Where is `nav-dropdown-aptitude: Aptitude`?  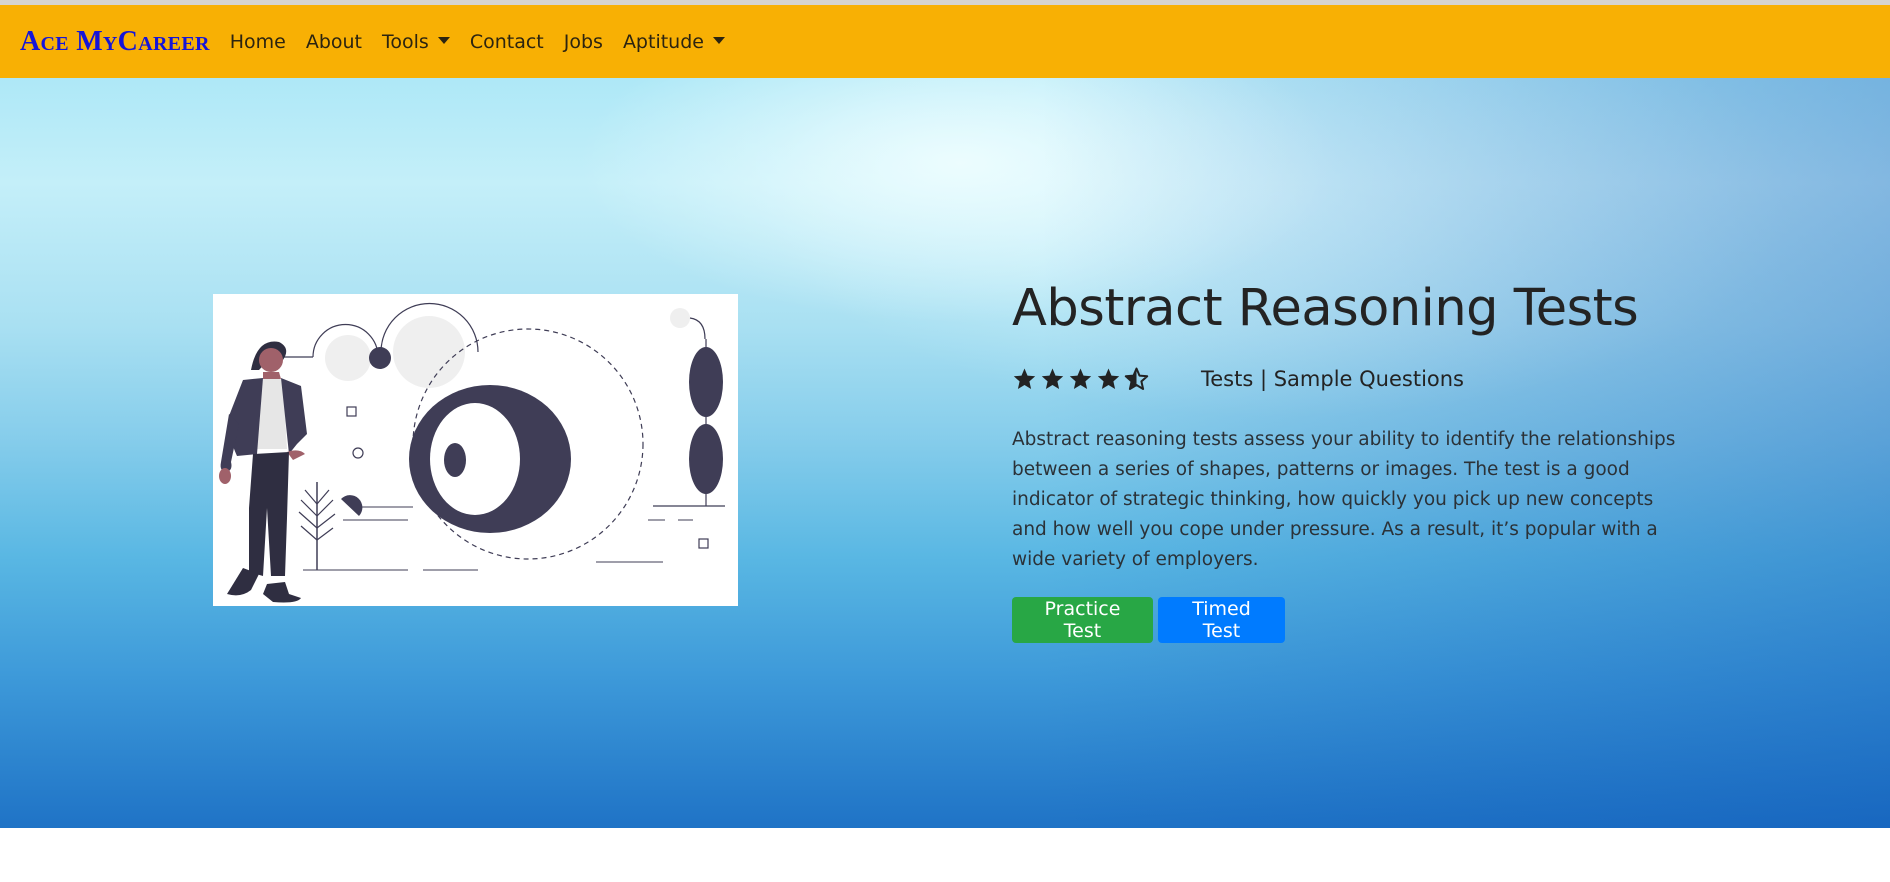
nav-dropdown-aptitude: Aptitude is located at coordinates (674, 42).